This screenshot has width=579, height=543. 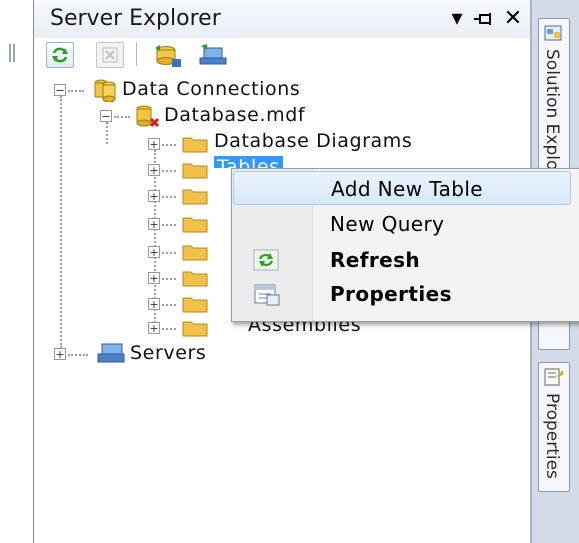 I want to click on solution-explorer-icon, so click(x=553, y=33).